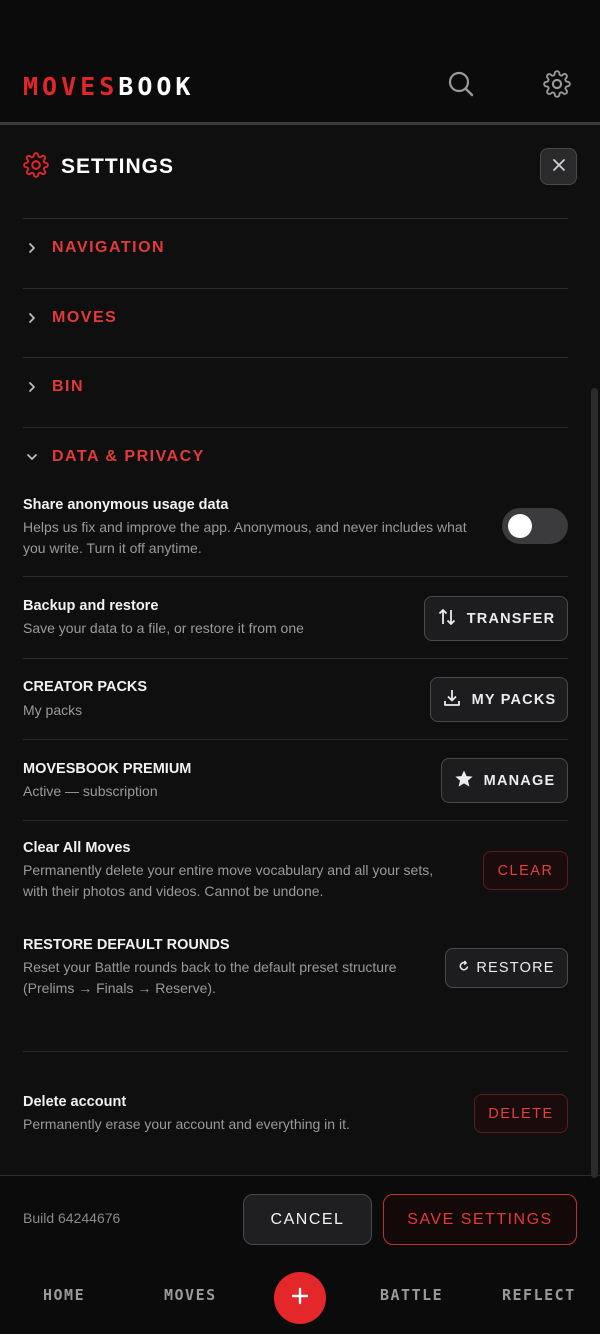  I want to click on transfer-button: TRANSFER, so click(496, 618).